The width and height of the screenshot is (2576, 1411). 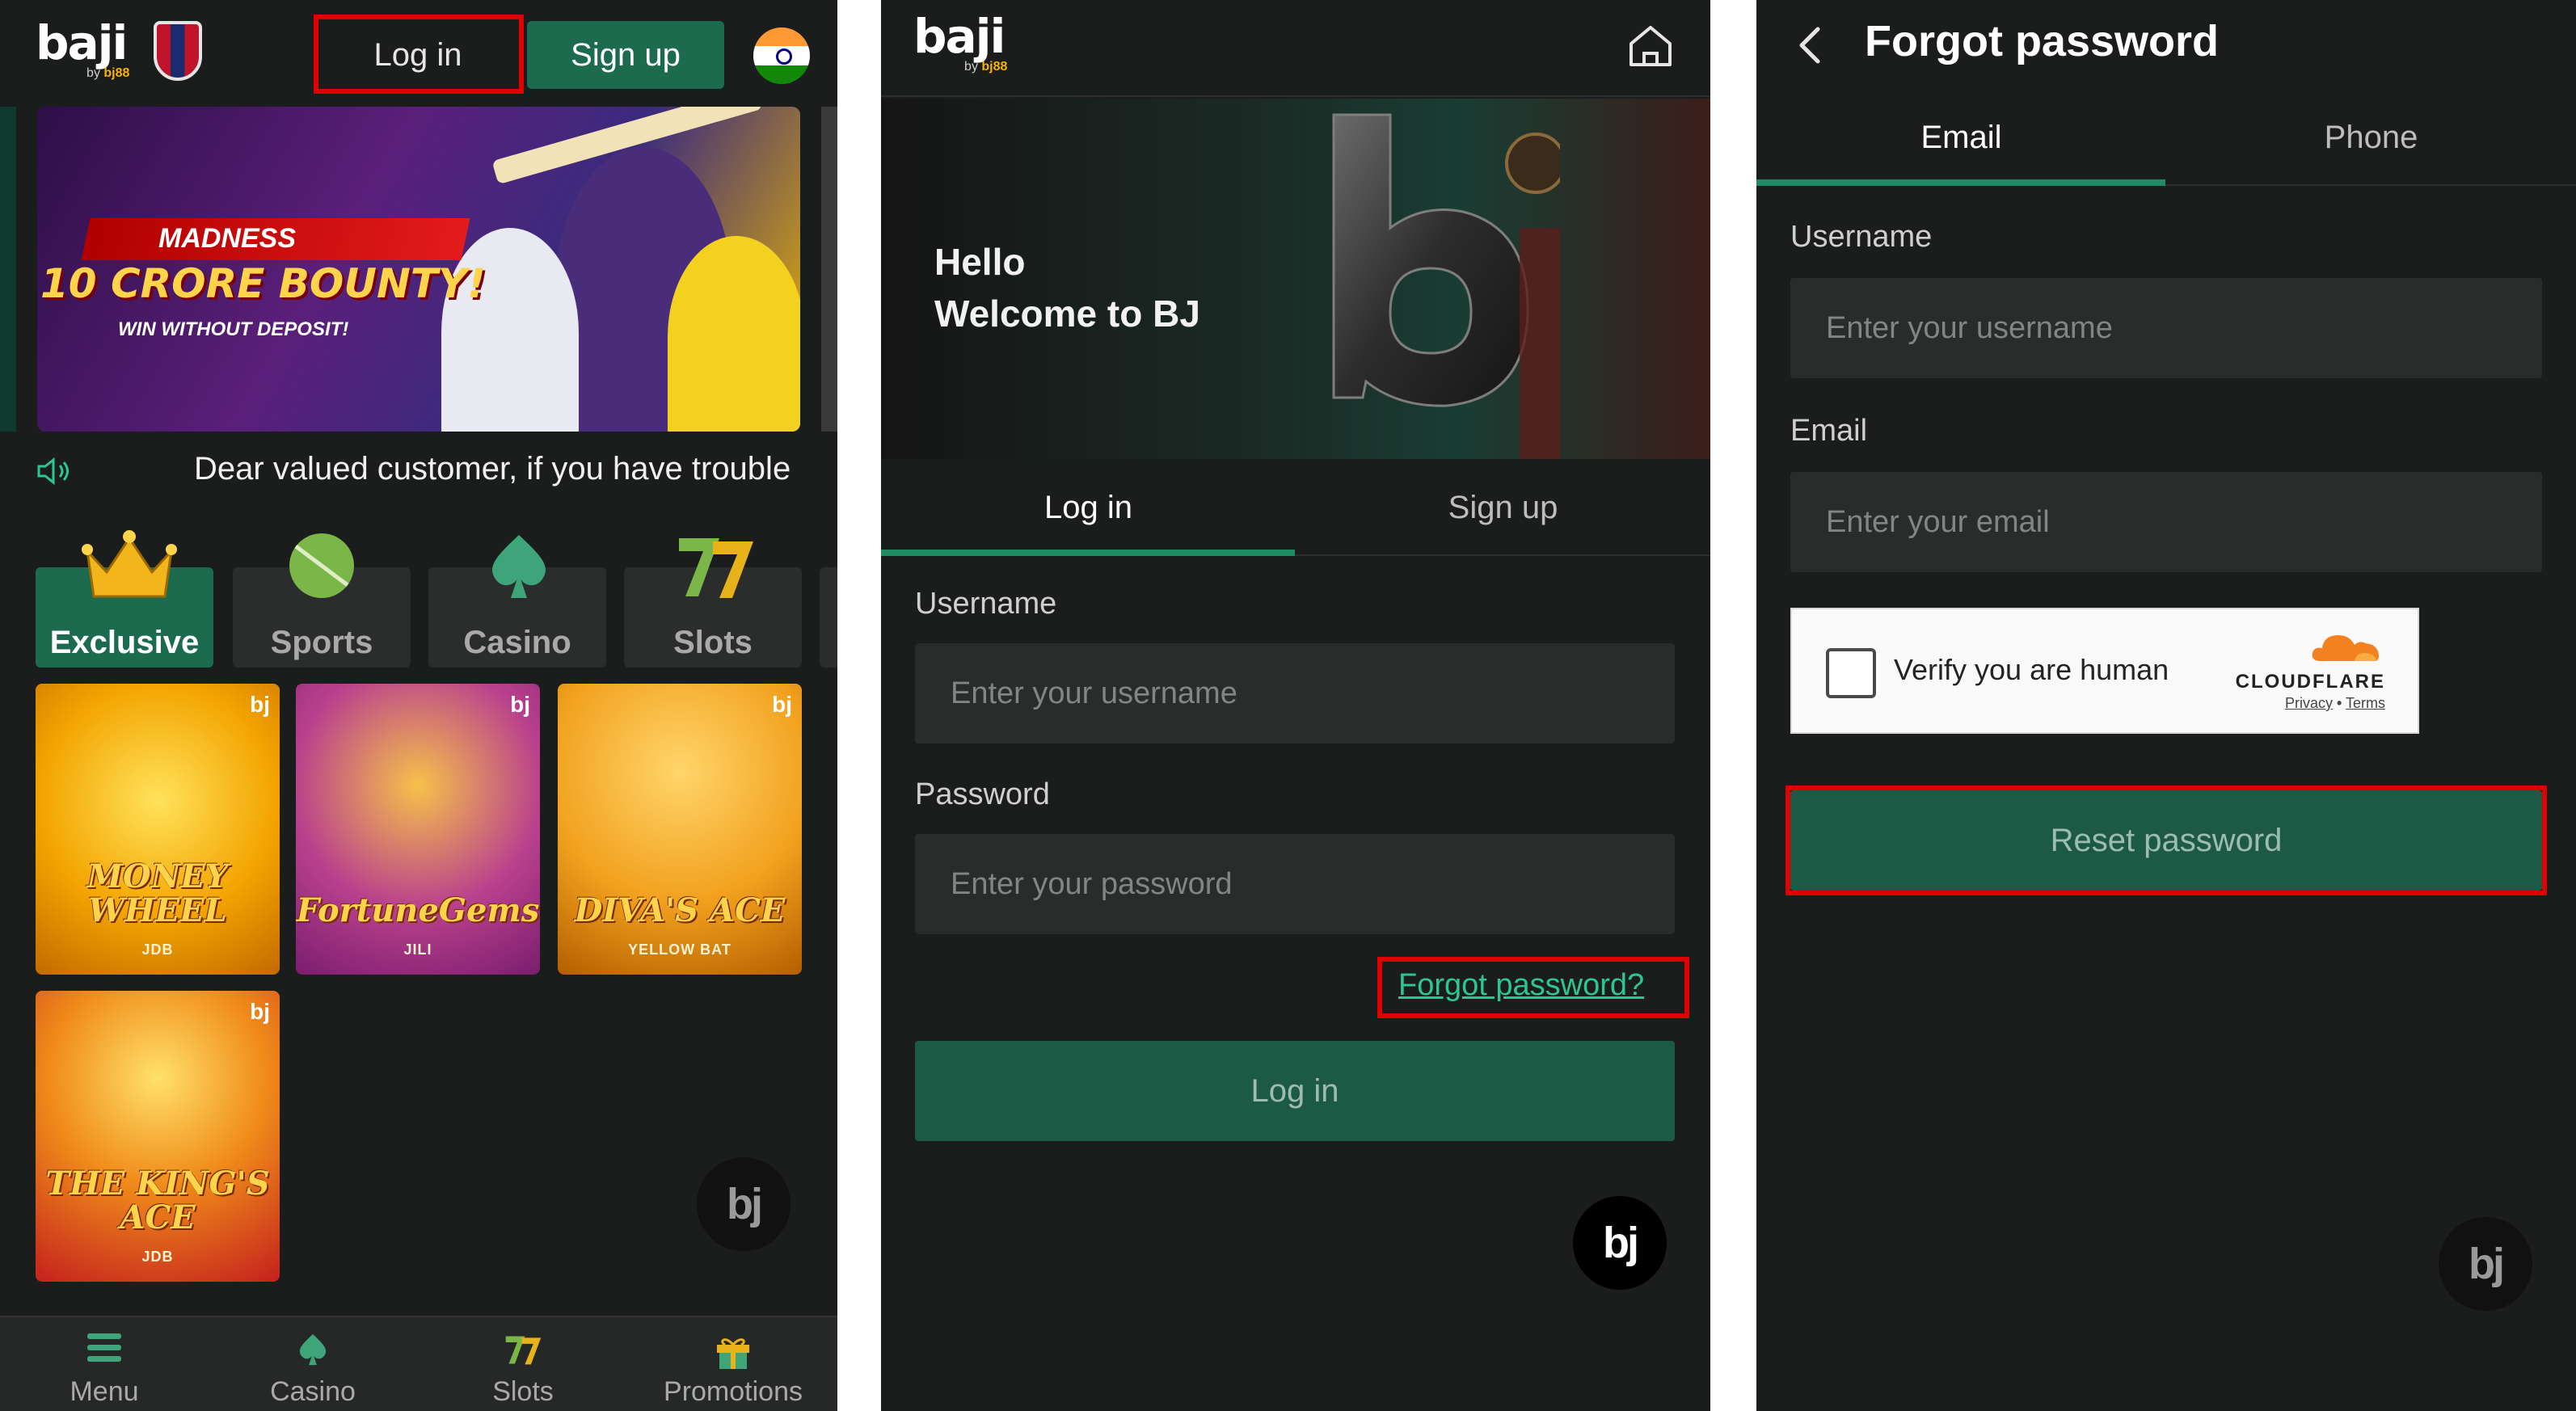 What do you see at coordinates (322, 565) in the screenshot?
I see `cricket-ball-icon` at bounding box center [322, 565].